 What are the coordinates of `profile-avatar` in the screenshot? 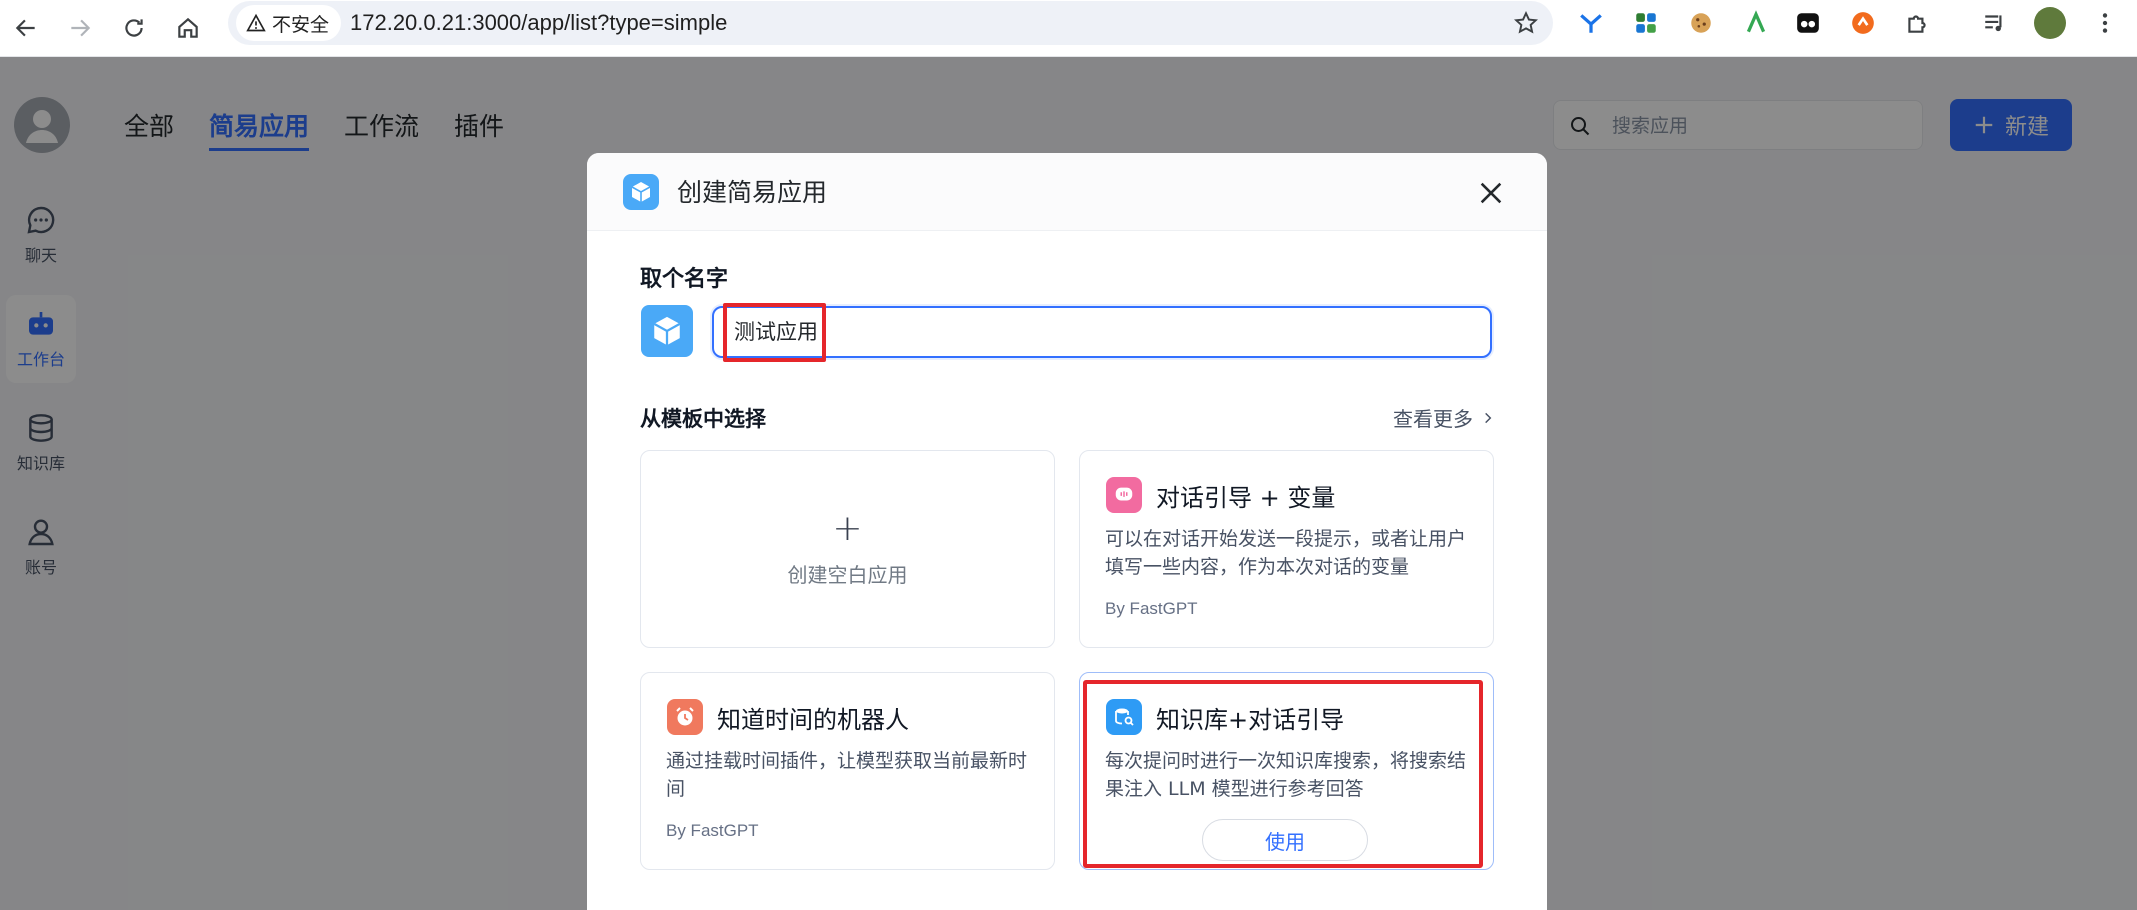 It's located at (2050, 23).